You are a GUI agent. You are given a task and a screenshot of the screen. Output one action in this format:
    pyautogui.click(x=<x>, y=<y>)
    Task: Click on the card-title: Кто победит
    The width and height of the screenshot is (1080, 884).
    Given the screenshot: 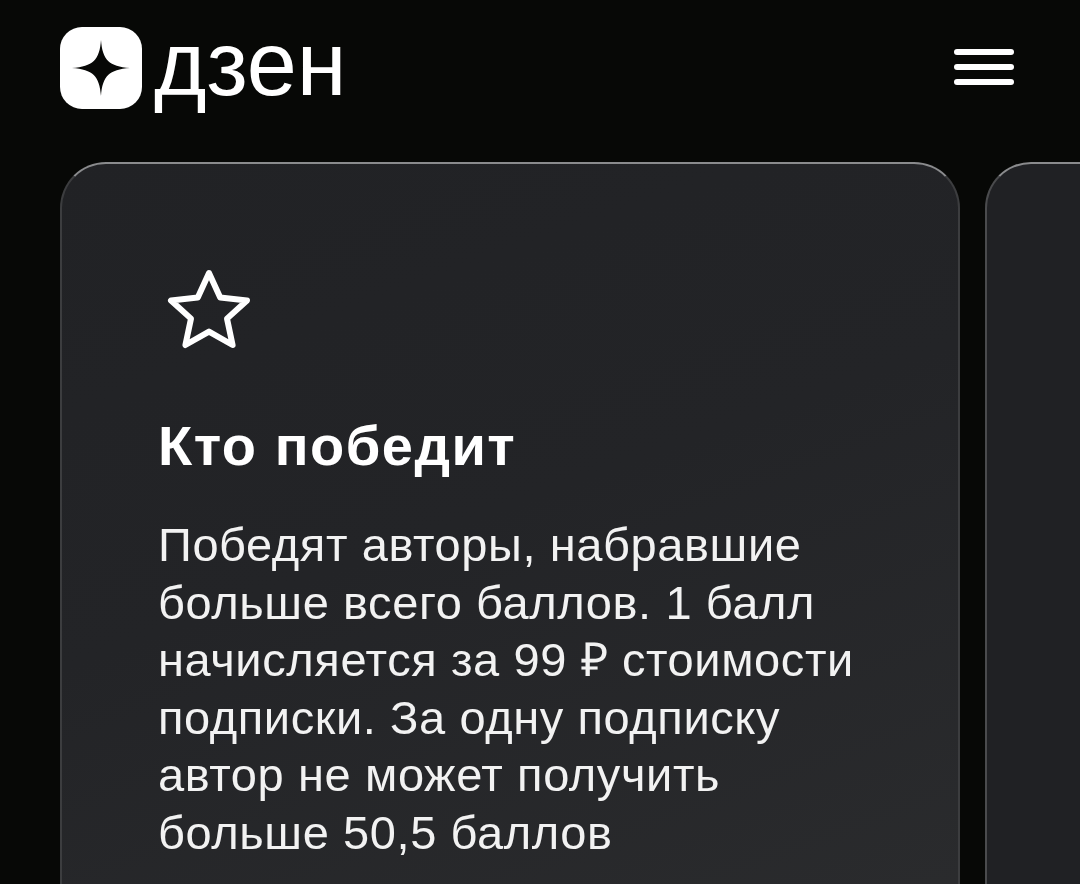 What is the action you would take?
    pyautogui.click(x=338, y=446)
    